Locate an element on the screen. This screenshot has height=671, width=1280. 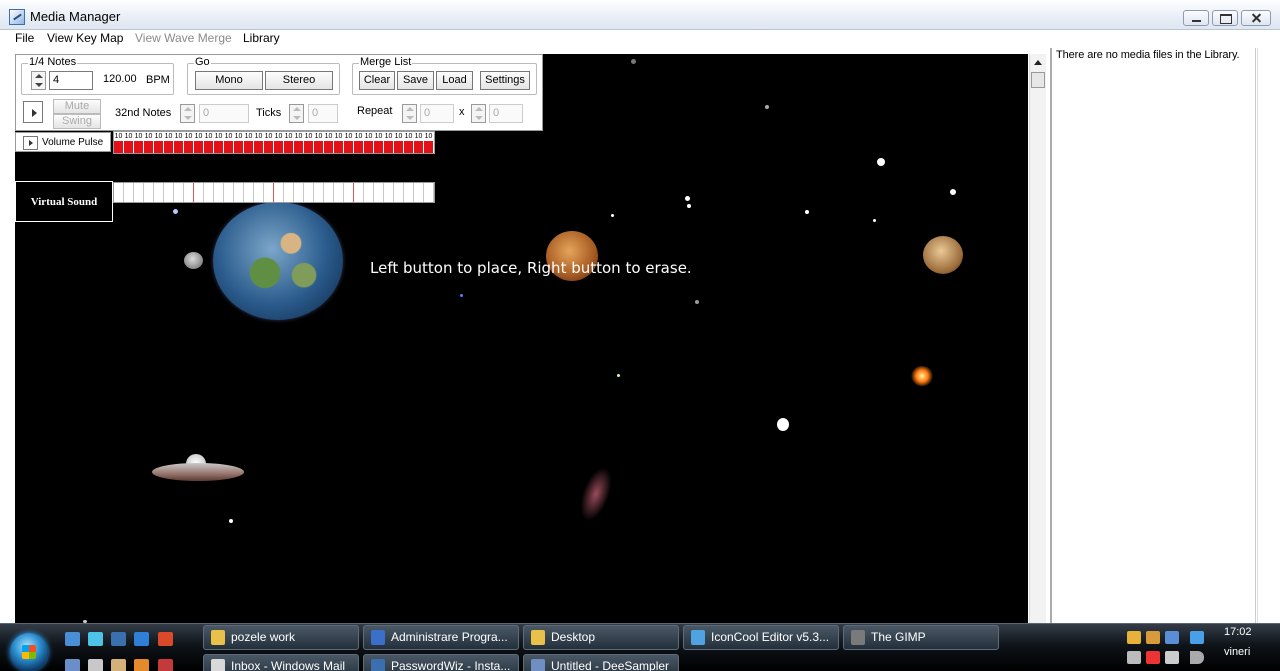
tray-pen-icon is located at coordinates (1153, 637).